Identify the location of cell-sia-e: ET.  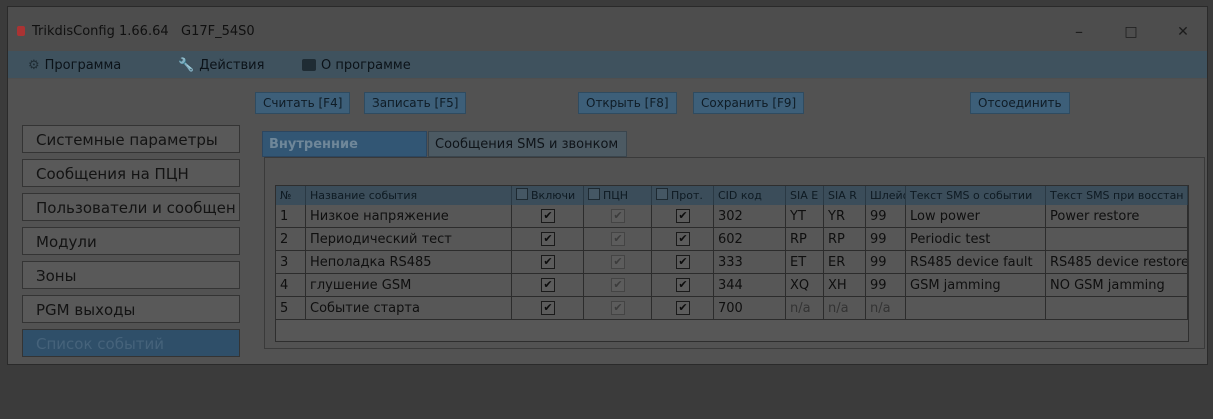
(805, 262).